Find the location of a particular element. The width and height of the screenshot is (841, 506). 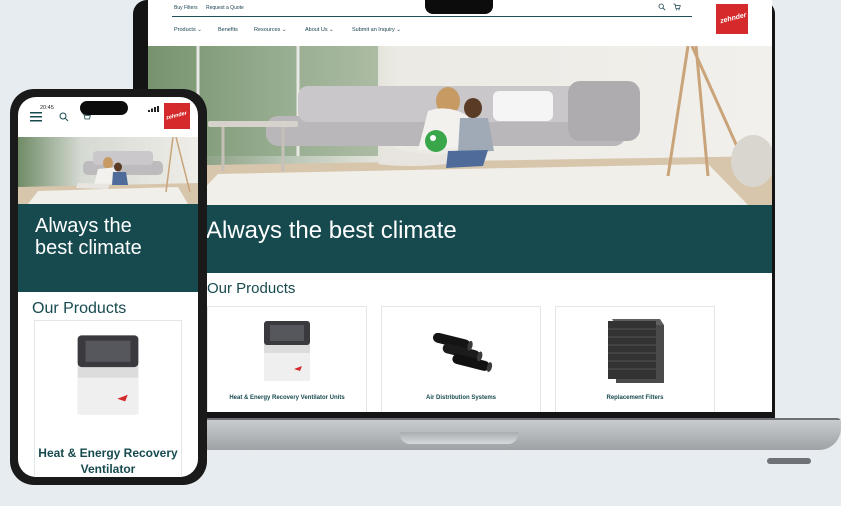

nav-resources: Resources ⌄ is located at coordinates (270, 30).